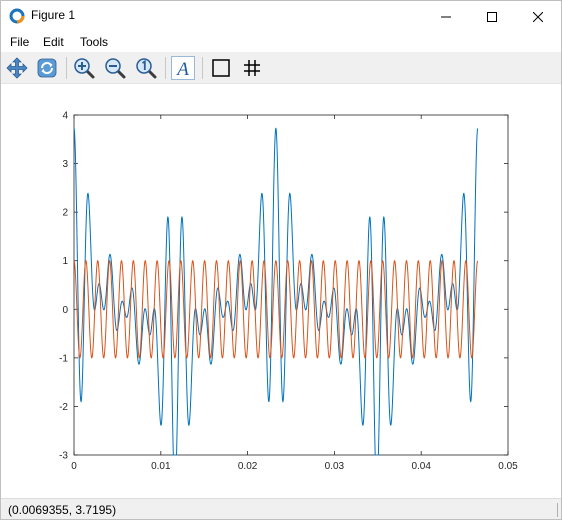  Describe the element at coordinates (281, 16) in the screenshot. I see `title-bar: Figure 1` at that location.